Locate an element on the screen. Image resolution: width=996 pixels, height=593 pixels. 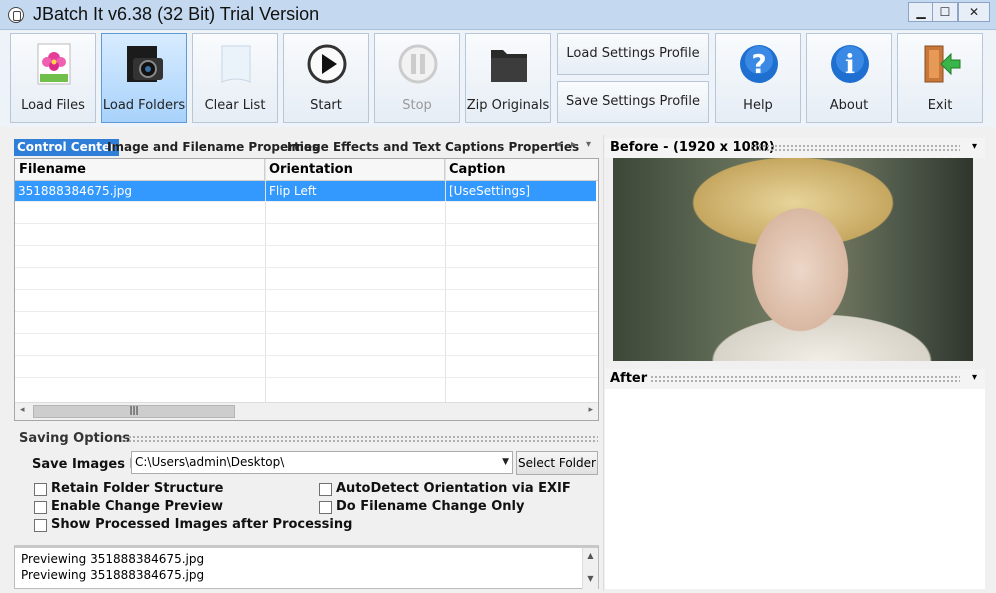
exit-label: Exit is located at coordinates (940, 105).